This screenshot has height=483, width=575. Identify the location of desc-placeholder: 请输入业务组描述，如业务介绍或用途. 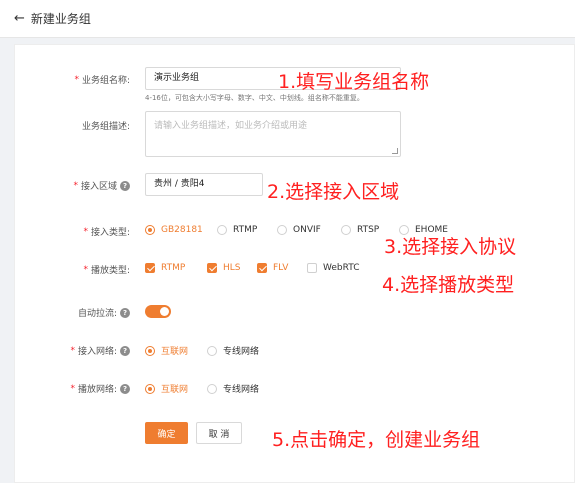
(231, 126).